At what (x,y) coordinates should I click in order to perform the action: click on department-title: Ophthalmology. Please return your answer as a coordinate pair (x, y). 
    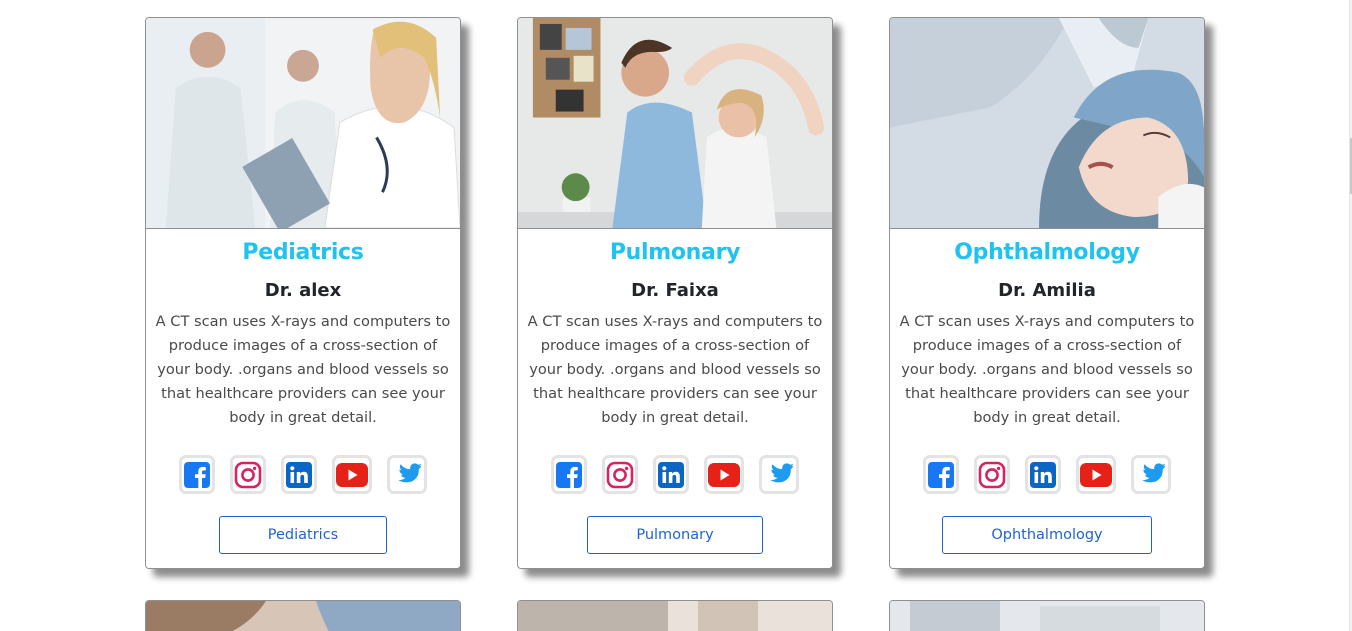
    Looking at the image, I should click on (1047, 252).